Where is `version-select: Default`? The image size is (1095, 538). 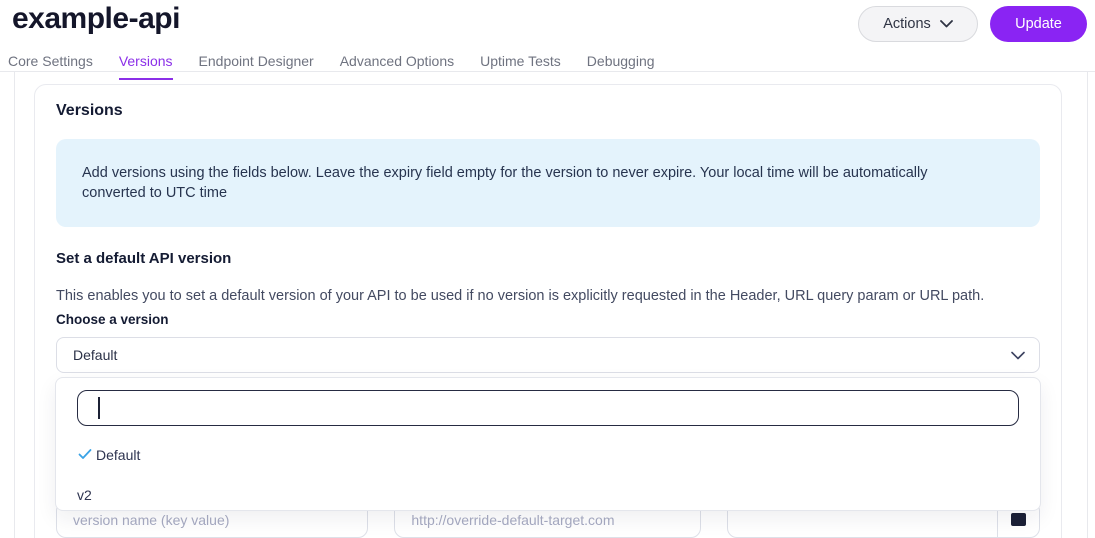
version-select: Default is located at coordinates (548, 355).